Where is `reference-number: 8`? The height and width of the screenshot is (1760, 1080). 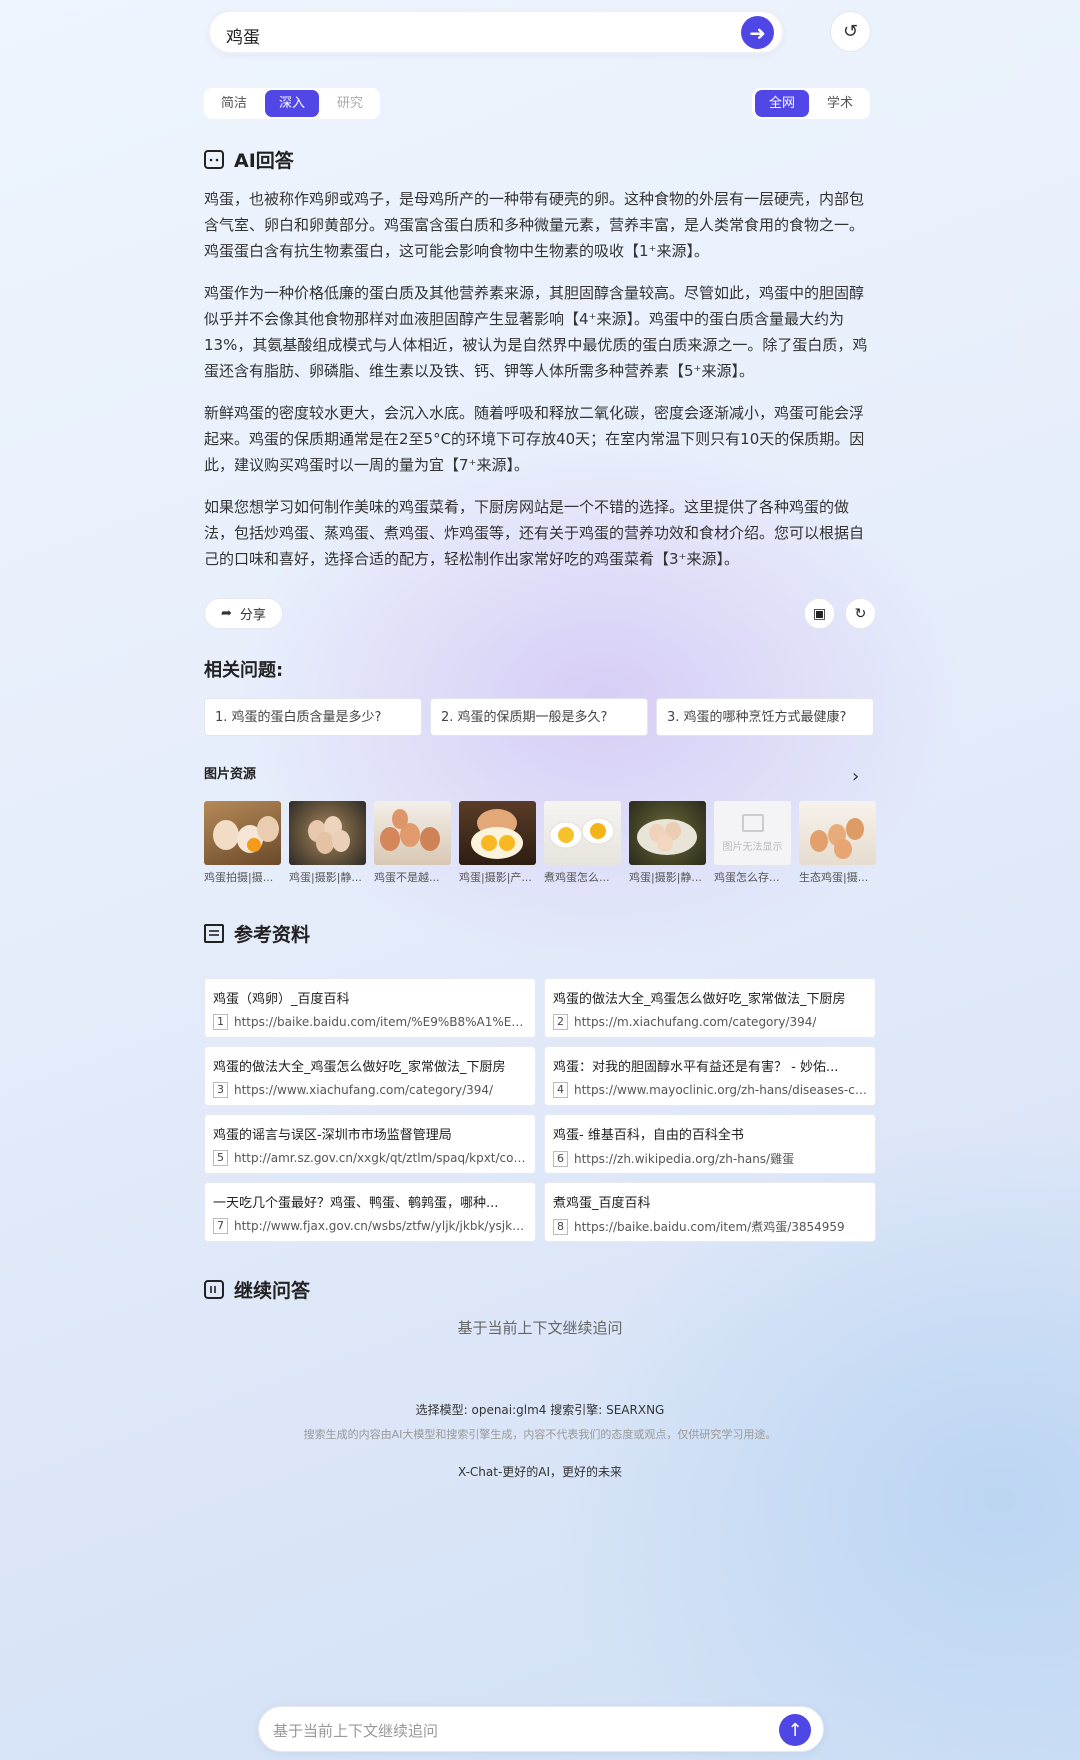
reference-number: 8 is located at coordinates (560, 1226).